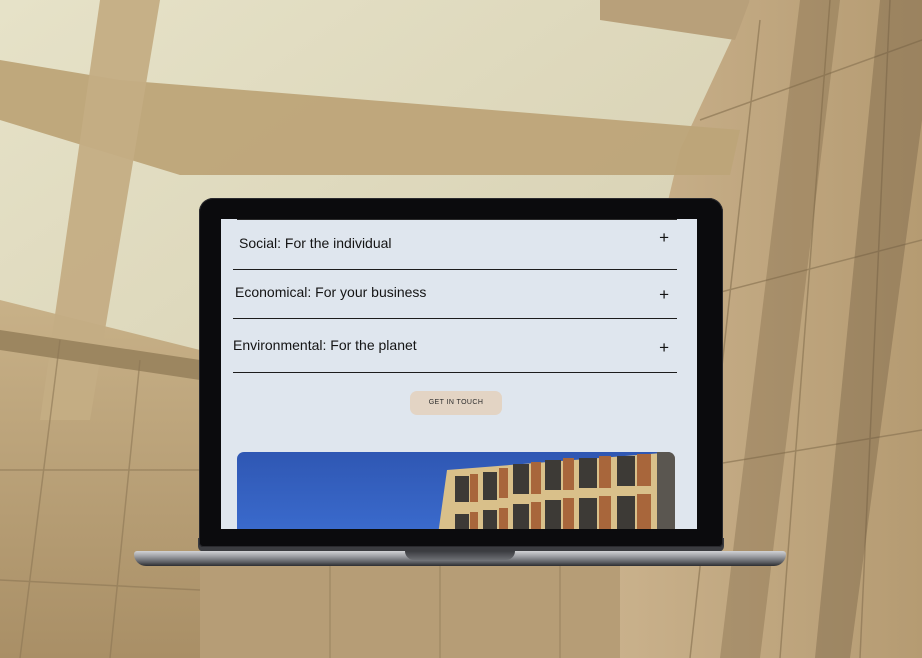 This screenshot has height=658, width=922. I want to click on get-in-touch-button: GET IN TOUCH, so click(456, 403).